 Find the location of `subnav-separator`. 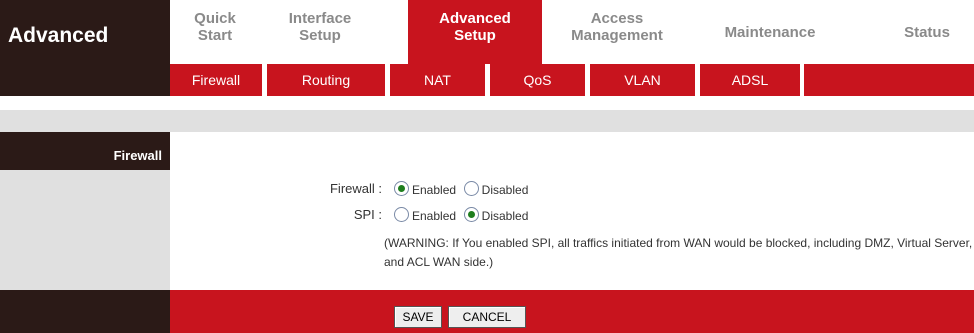

subnav-separator is located at coordinates (802, 80).